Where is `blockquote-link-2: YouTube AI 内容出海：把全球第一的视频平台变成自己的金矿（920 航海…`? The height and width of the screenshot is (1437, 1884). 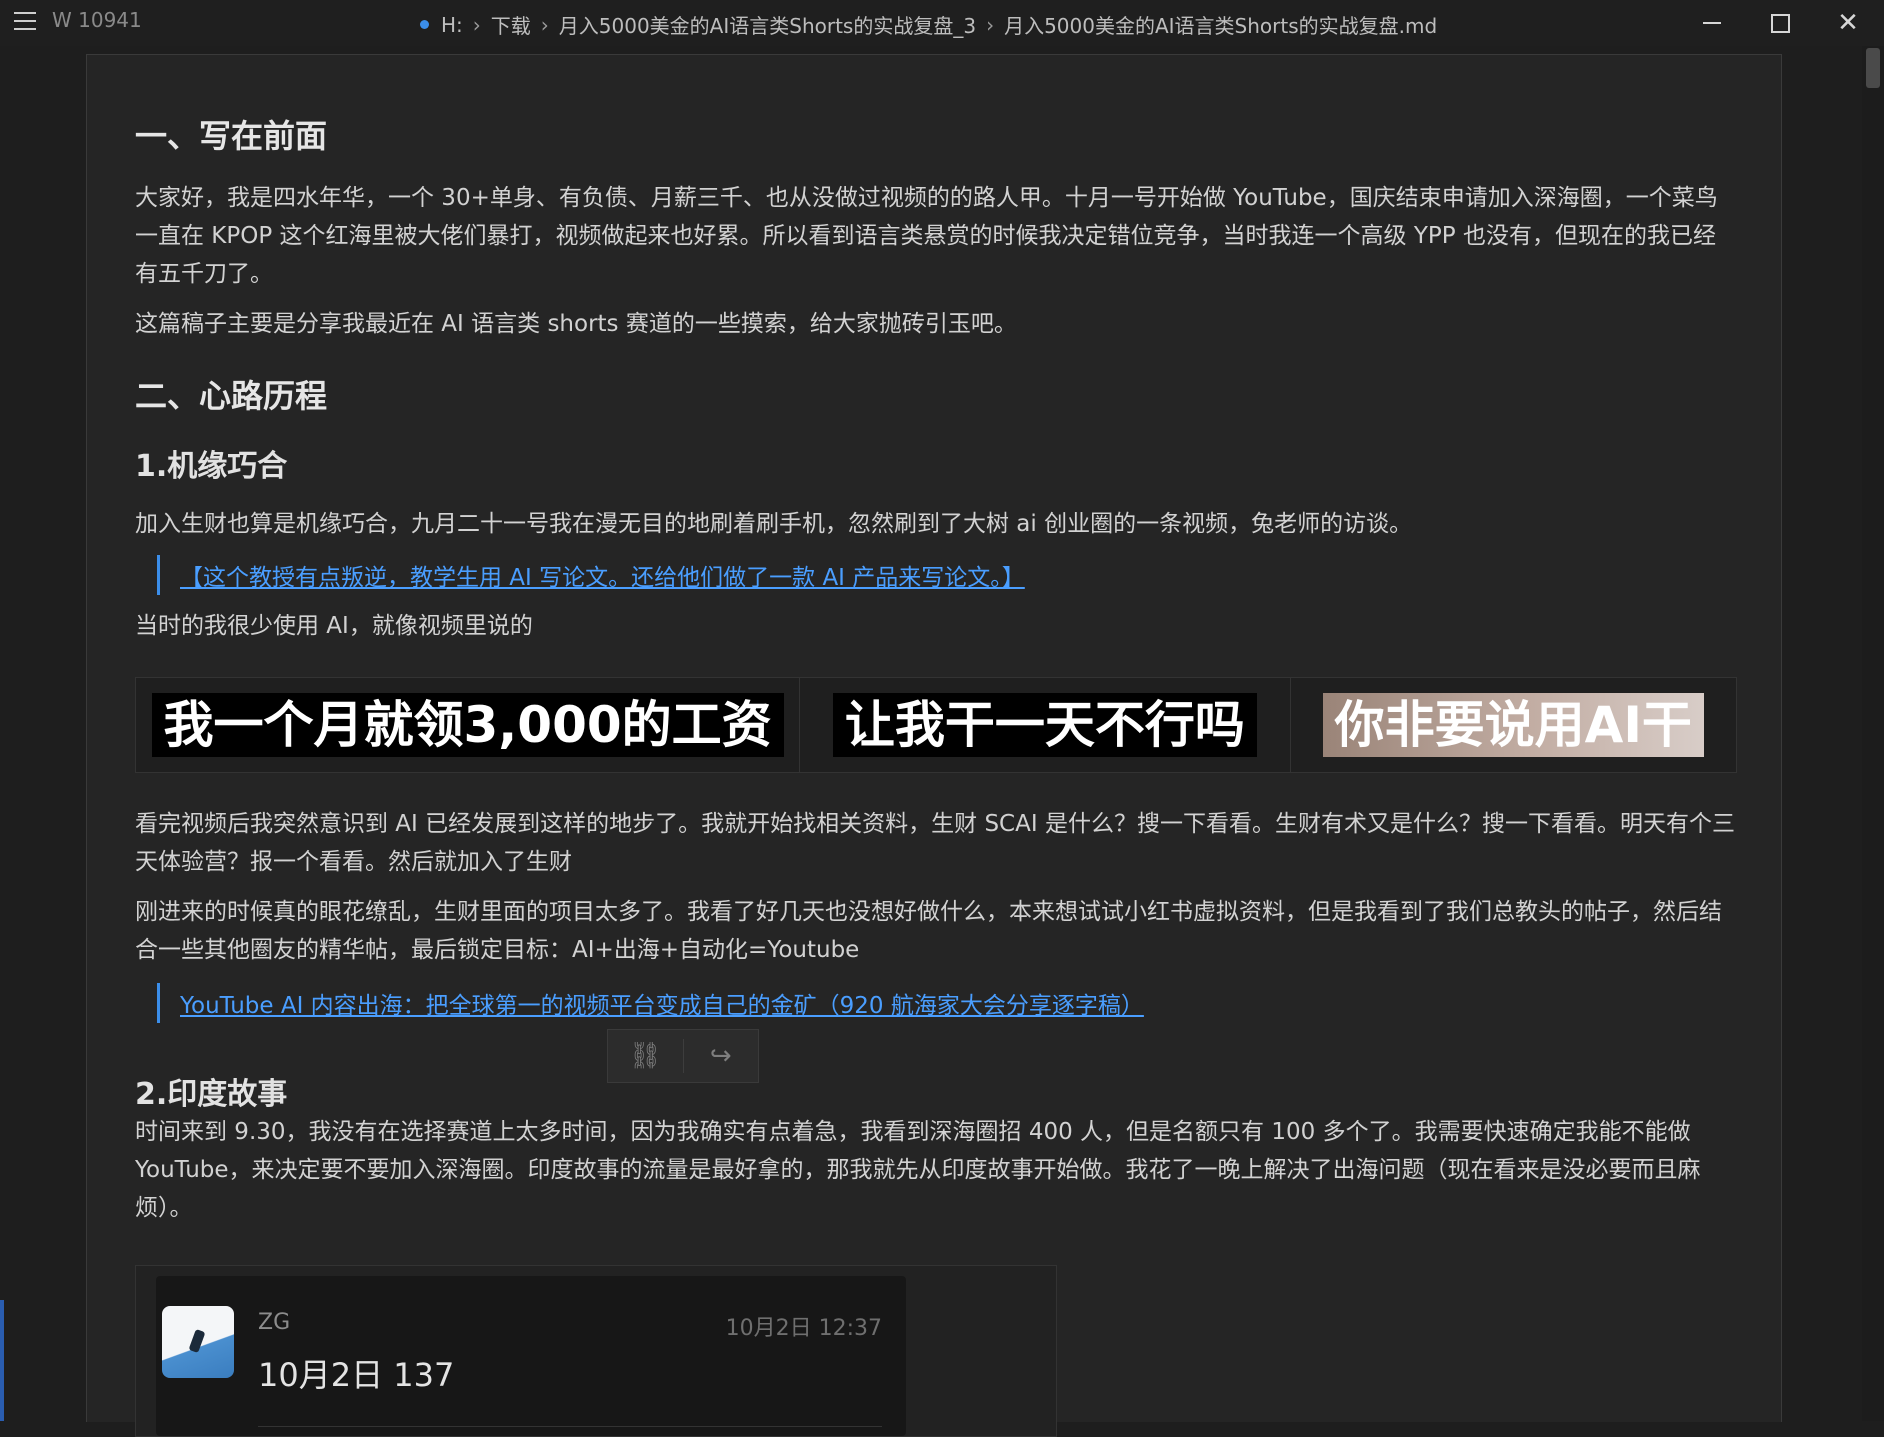
blockquote-link-2: YouTube AI 内容出海：把全球第一的视频平台变成自己的金矿（920 航海… is located at coordinates (650, 1003).